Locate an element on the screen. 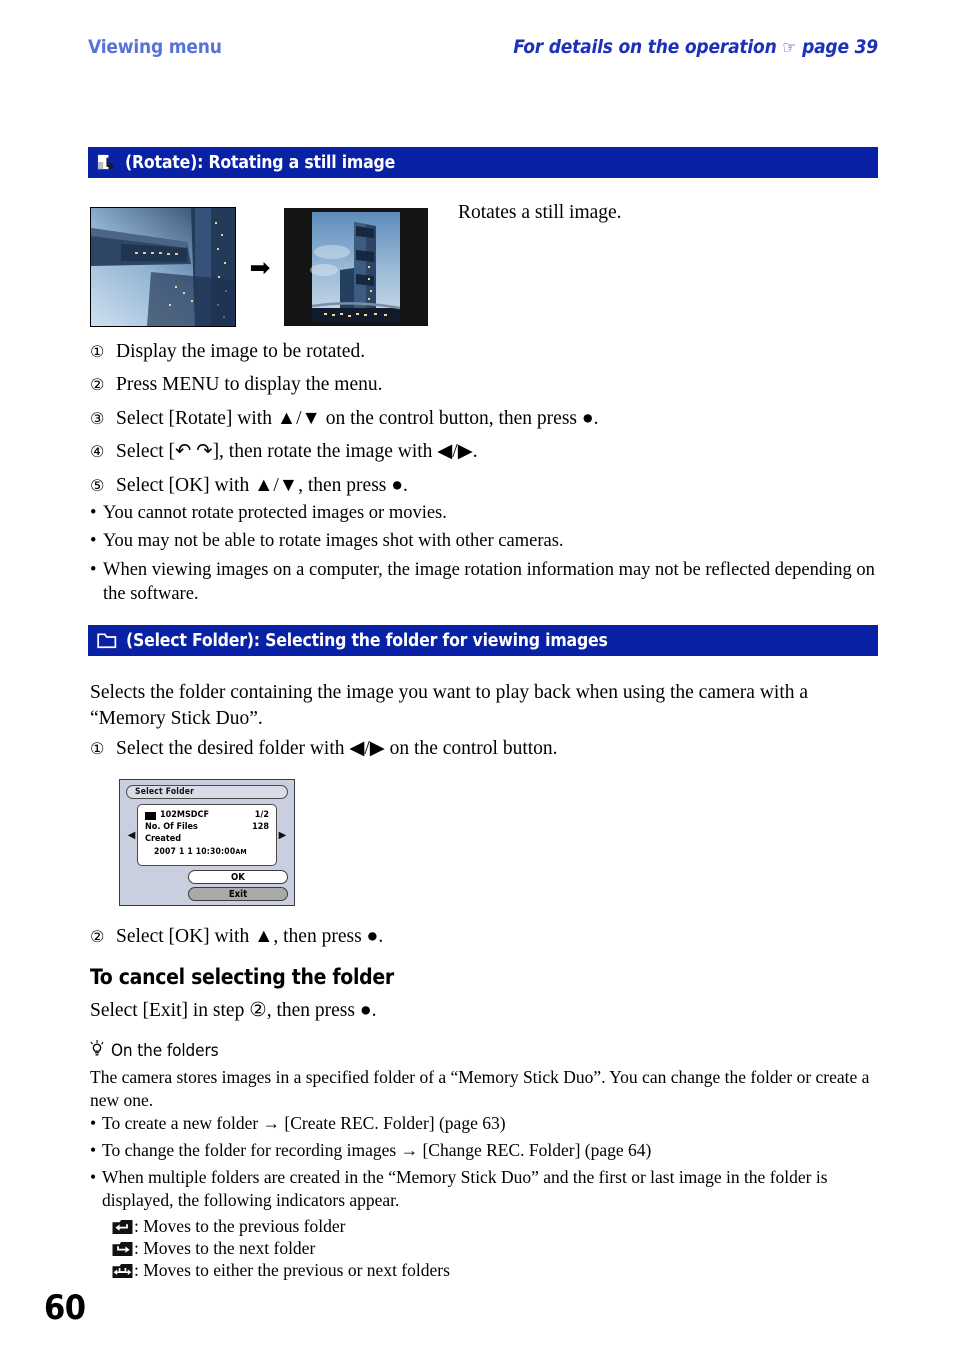 Image resolution: width=954 pixels, height=1357 pixels. lcd-created-label: Created is located at coordinates (163, 838).